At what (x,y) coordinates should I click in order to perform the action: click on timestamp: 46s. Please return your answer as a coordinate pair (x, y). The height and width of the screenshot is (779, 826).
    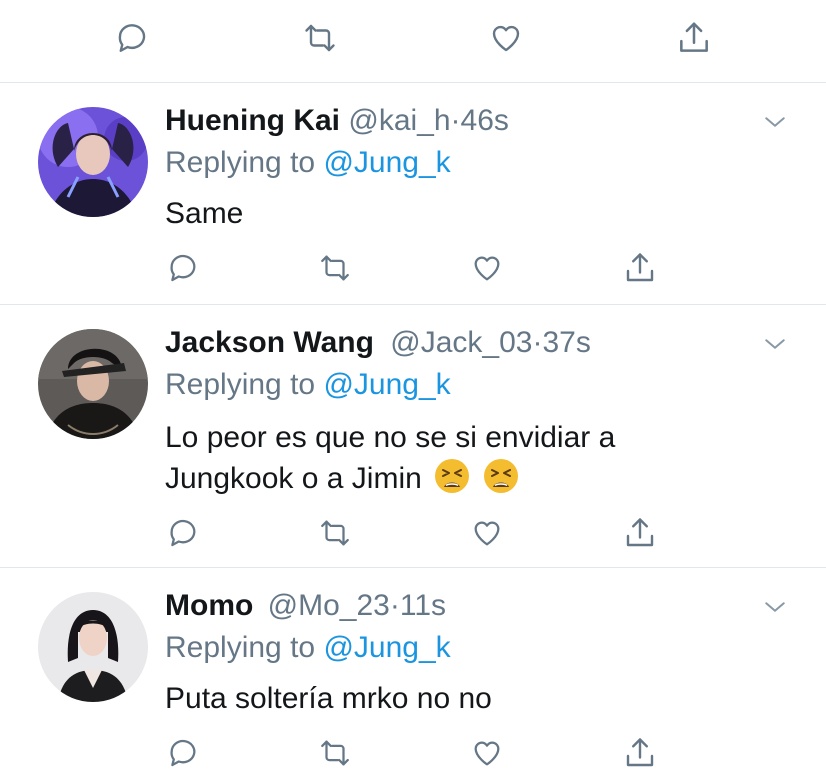
    Looking at the image, I should click on (485, 120).